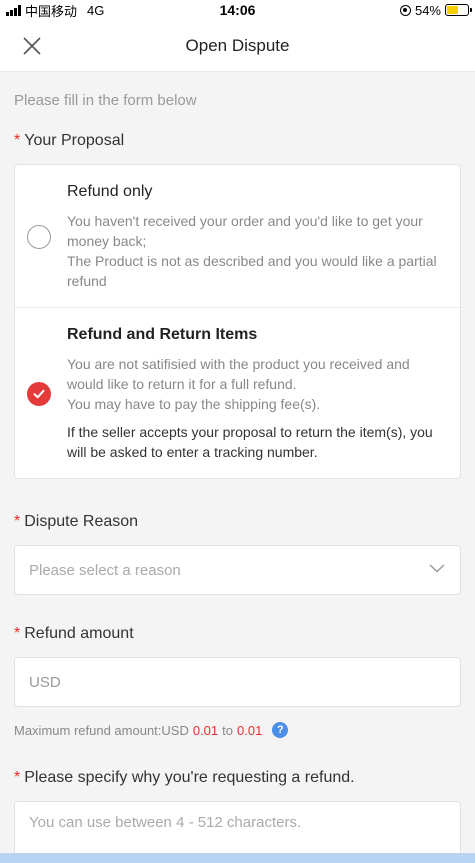 Image resolution: width=475 pixels, height=863 pixels. I want to click on max-refund-min: 0.01, so click(205, 730).